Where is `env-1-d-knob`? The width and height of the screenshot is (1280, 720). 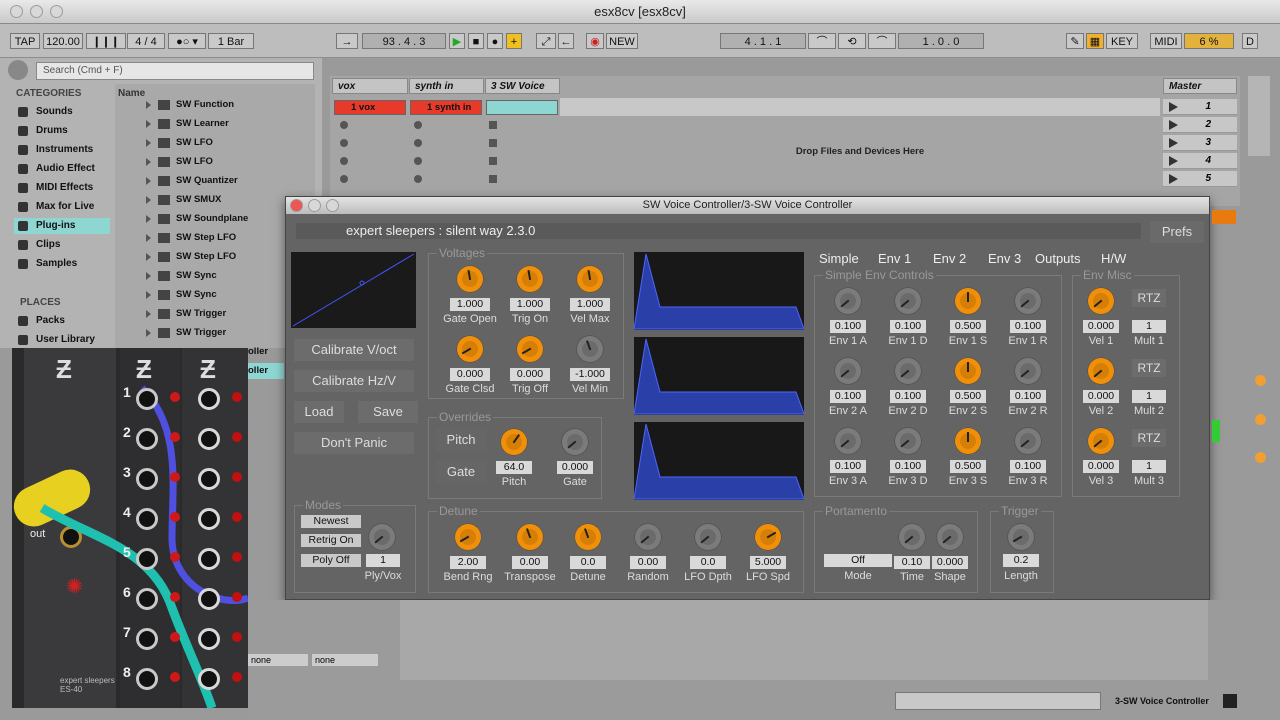
env-1-d-knob is located at coordinates (908, 301).